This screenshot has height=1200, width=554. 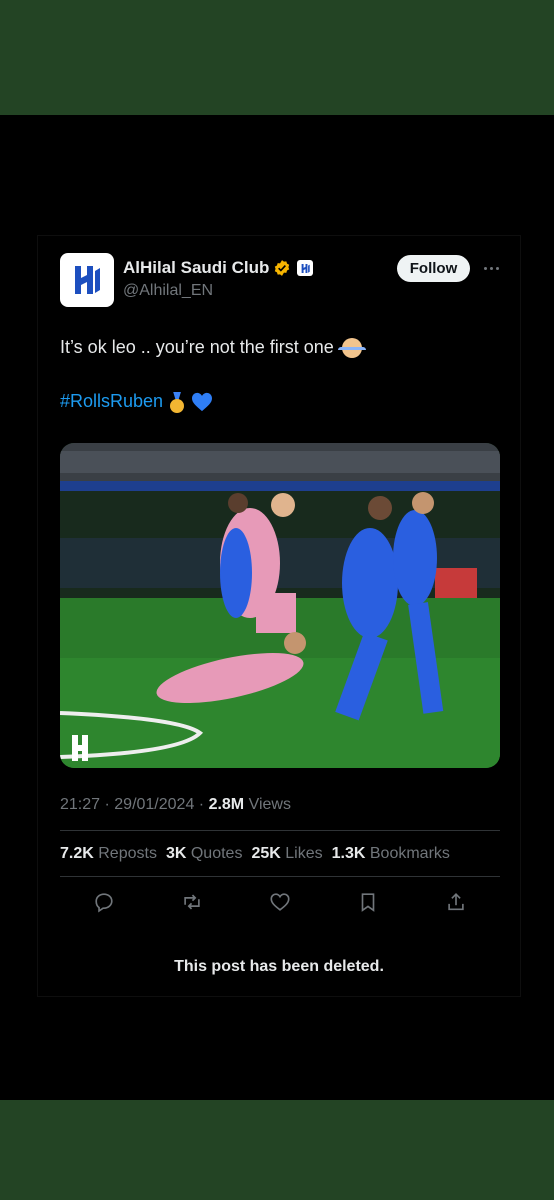 What do you see at coordinates (305, 268) in the screenshot?
I see `affiliate-badge-icon` at bounding box center [305, 268].